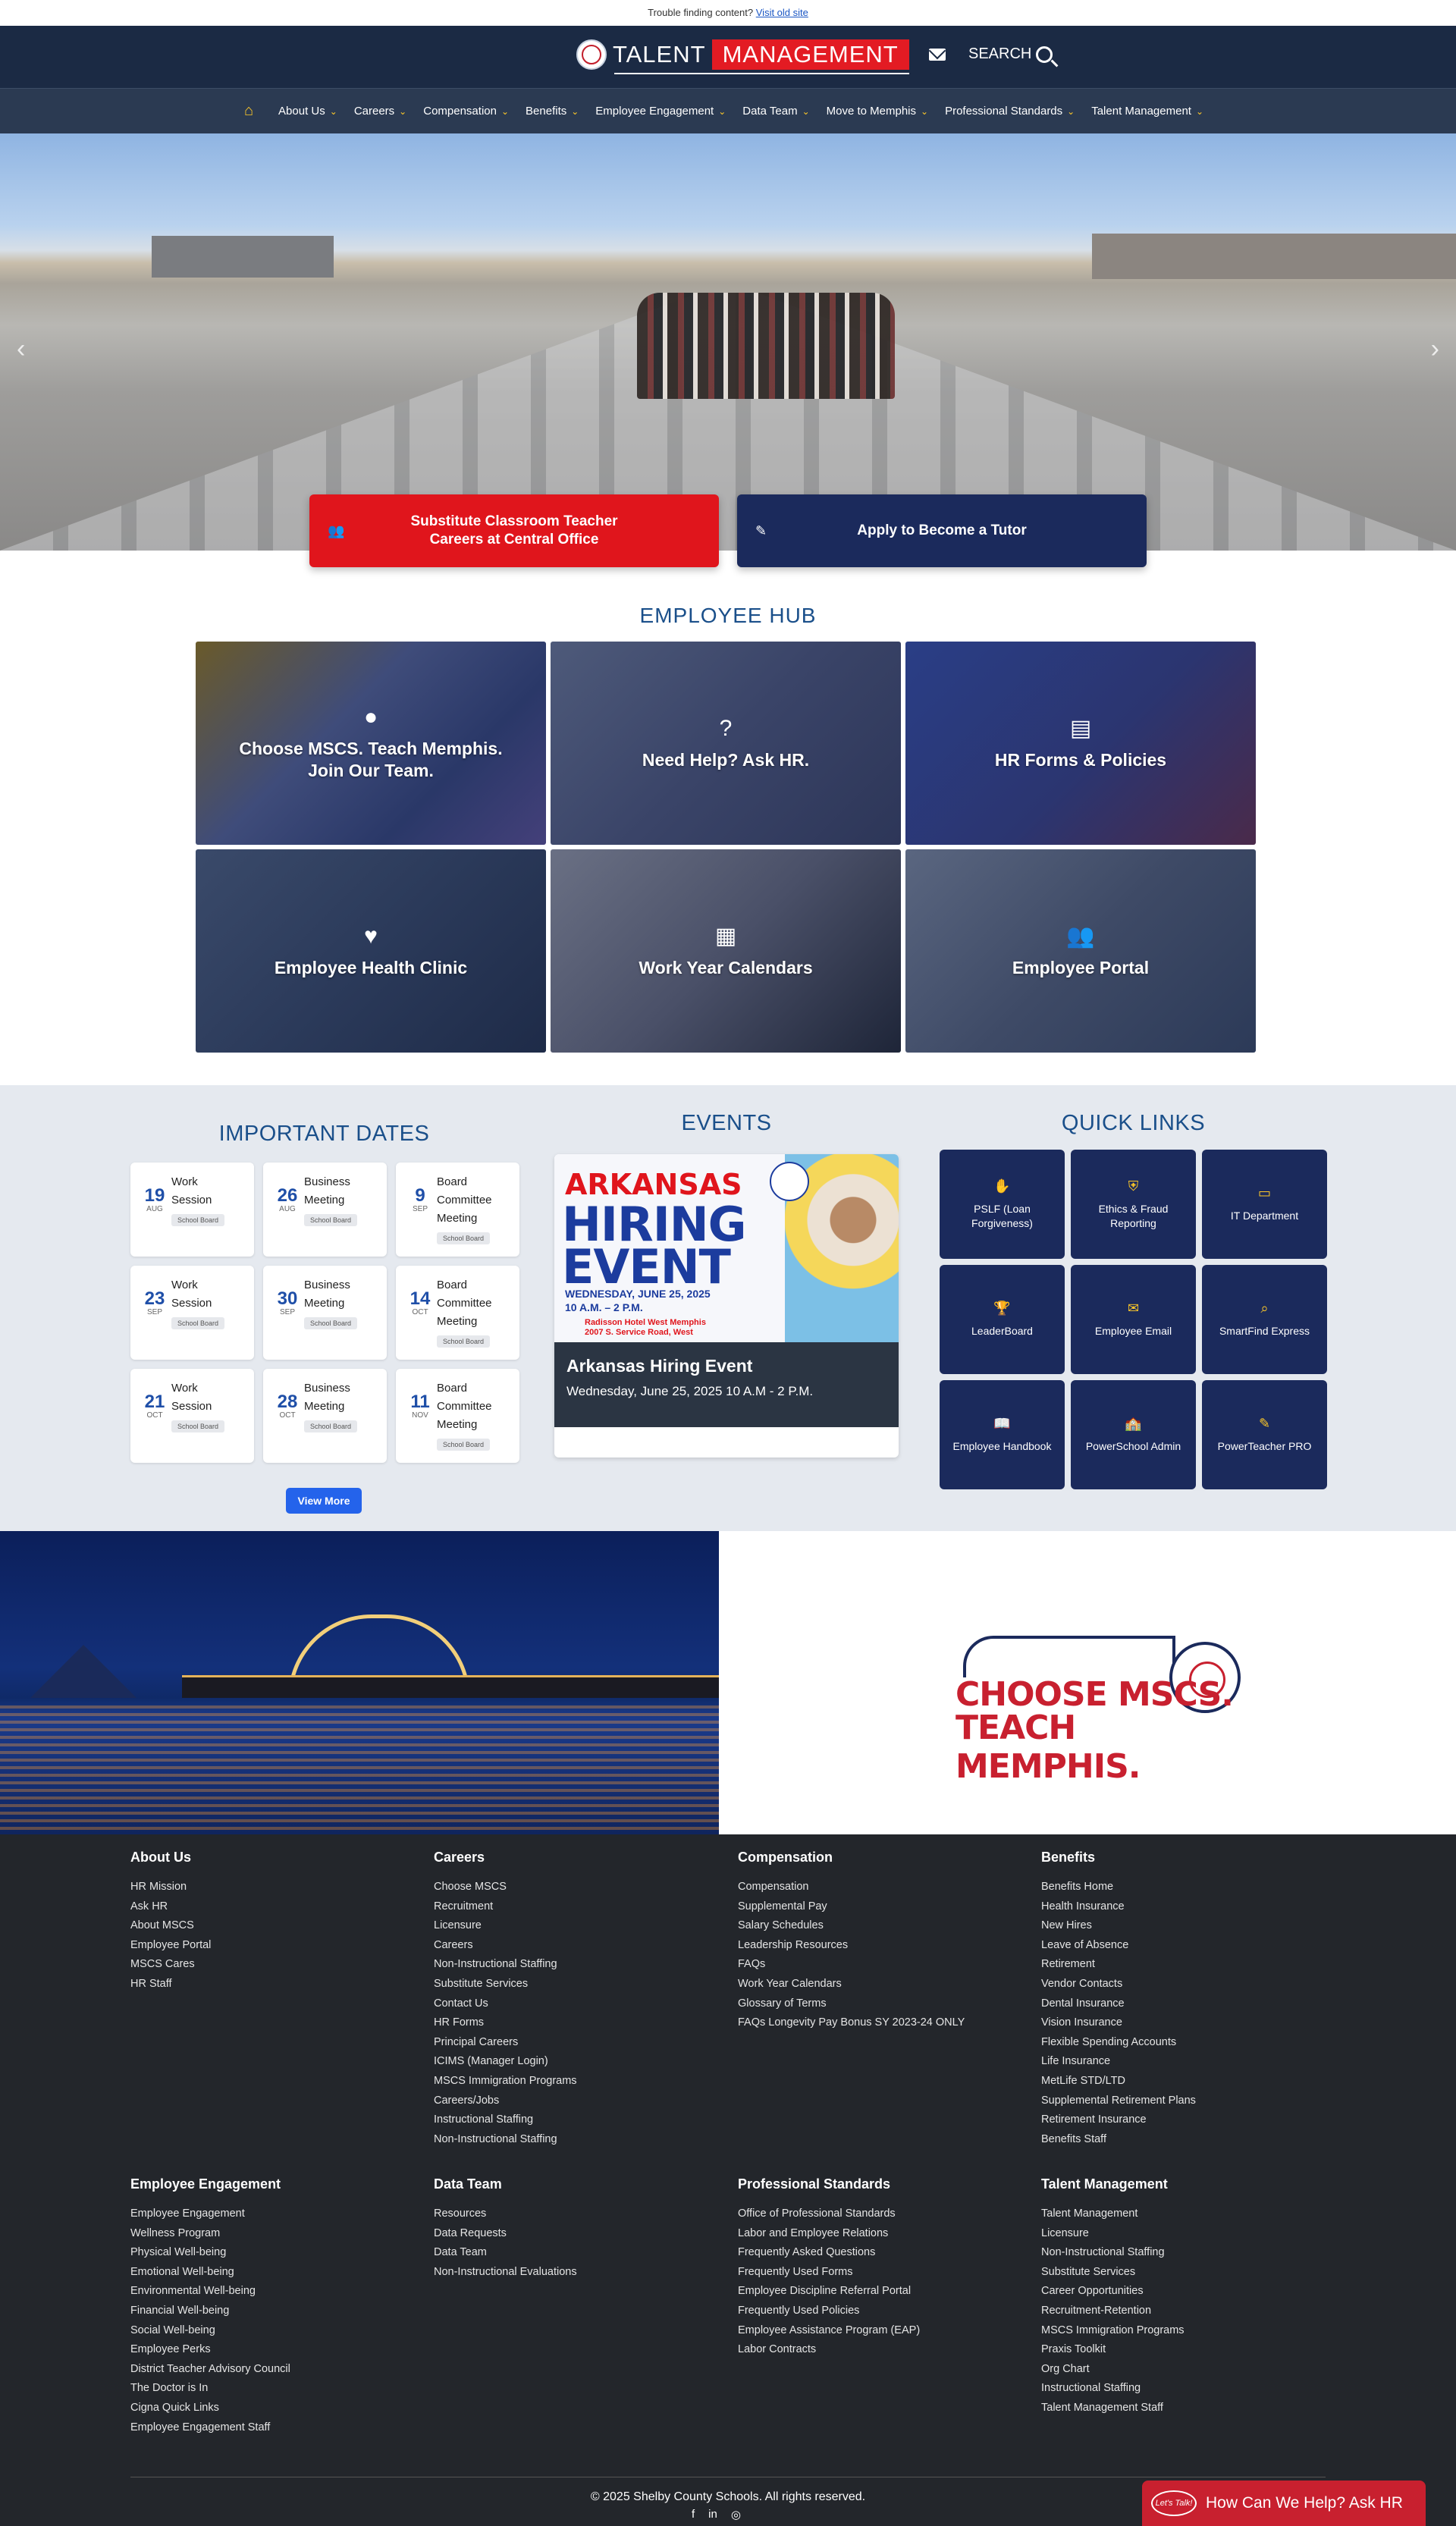  Describe the element at coordinates (1080, 951) in the screenshot. I see `hub-tile-employee-portal: 👥 Employee Portal` at that location.